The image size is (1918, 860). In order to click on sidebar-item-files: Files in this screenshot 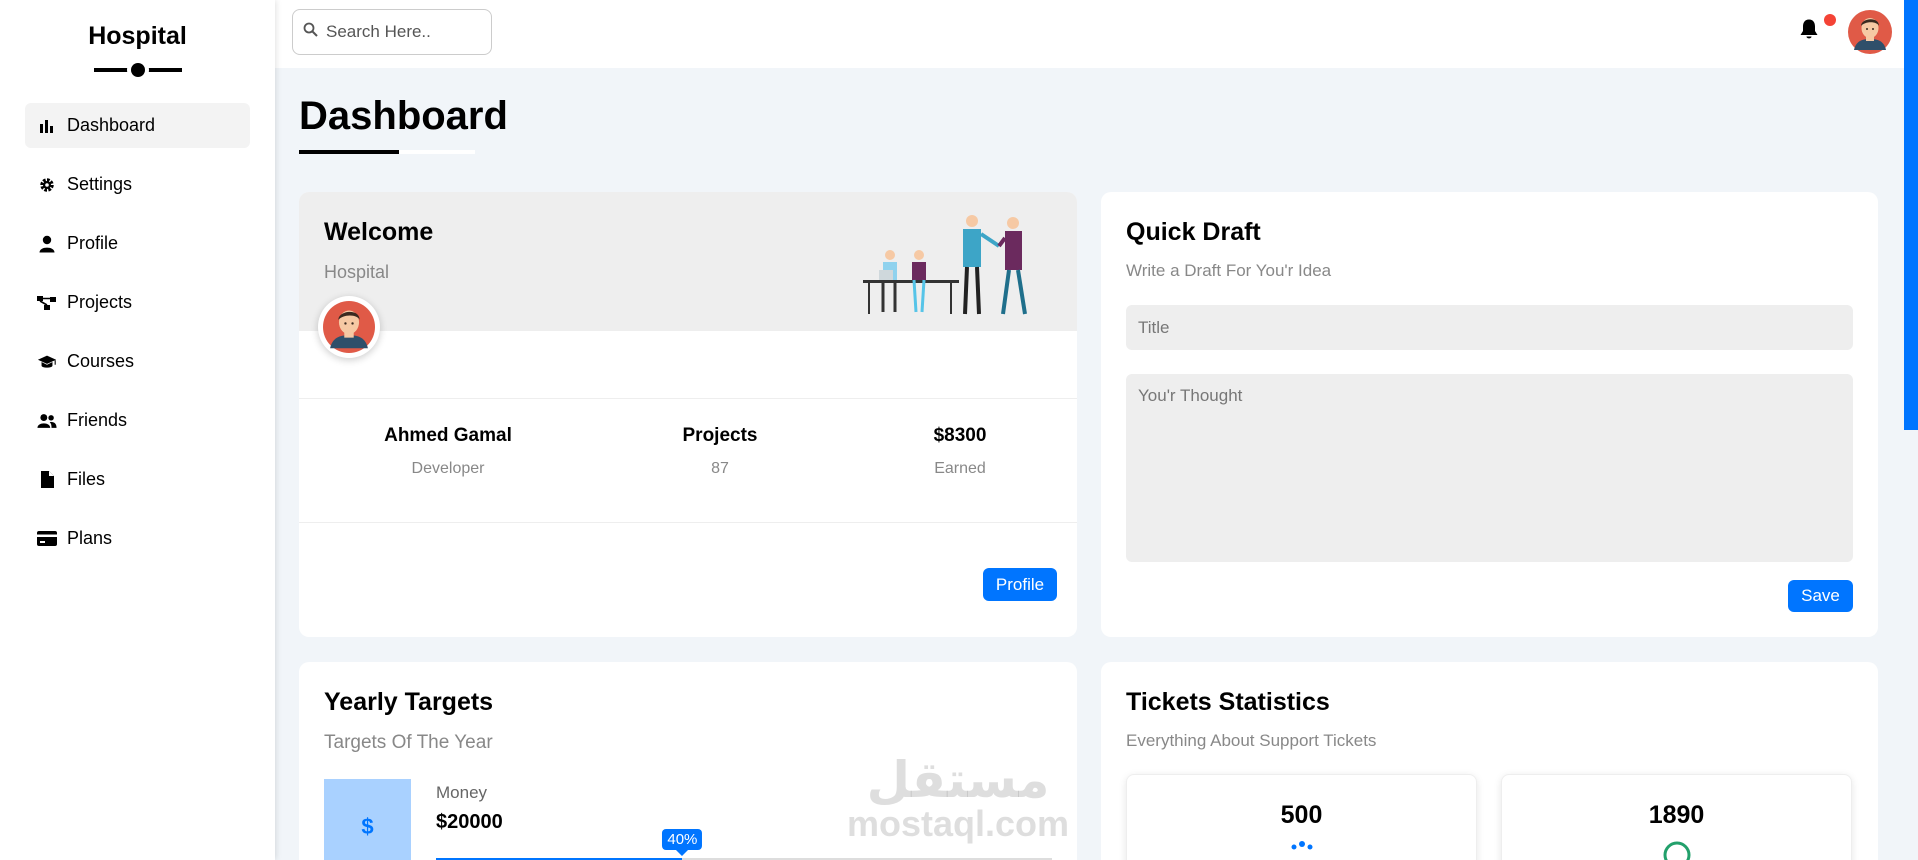, I will do `click(137, 479)`.